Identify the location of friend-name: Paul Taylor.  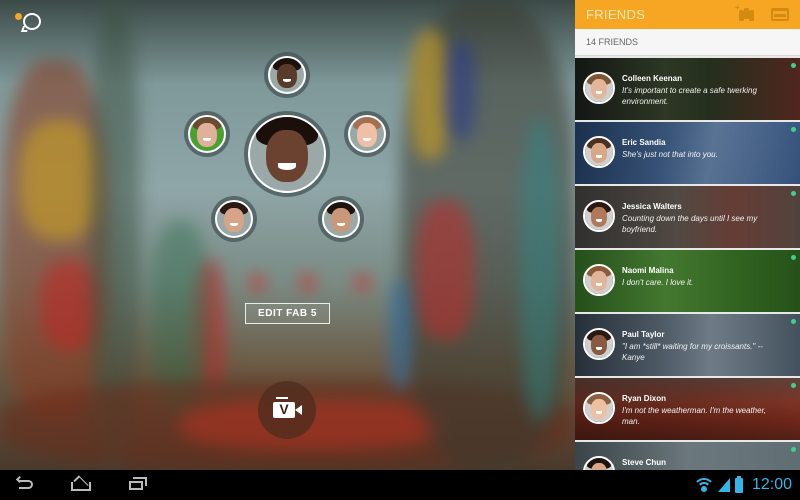
(643, 334).